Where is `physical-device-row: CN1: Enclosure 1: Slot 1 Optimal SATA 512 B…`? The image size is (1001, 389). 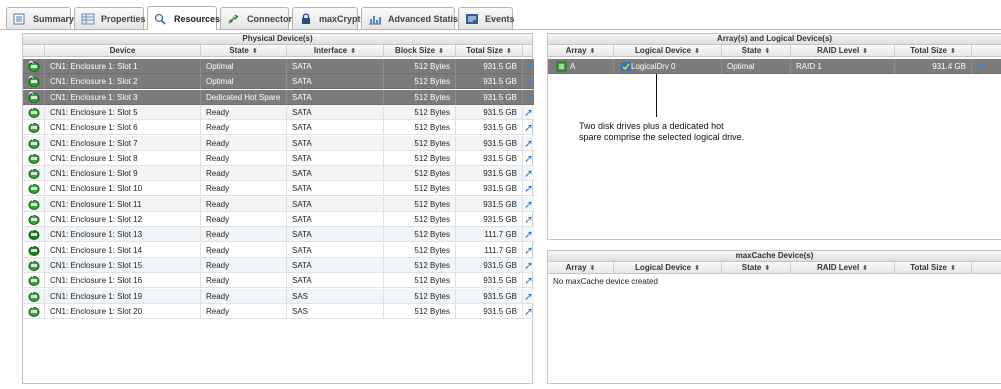
physical-device-row: CN1: Enclosure 1: Slot 1 Optimal SATA 512 B… is located at coordinates (278, 66).